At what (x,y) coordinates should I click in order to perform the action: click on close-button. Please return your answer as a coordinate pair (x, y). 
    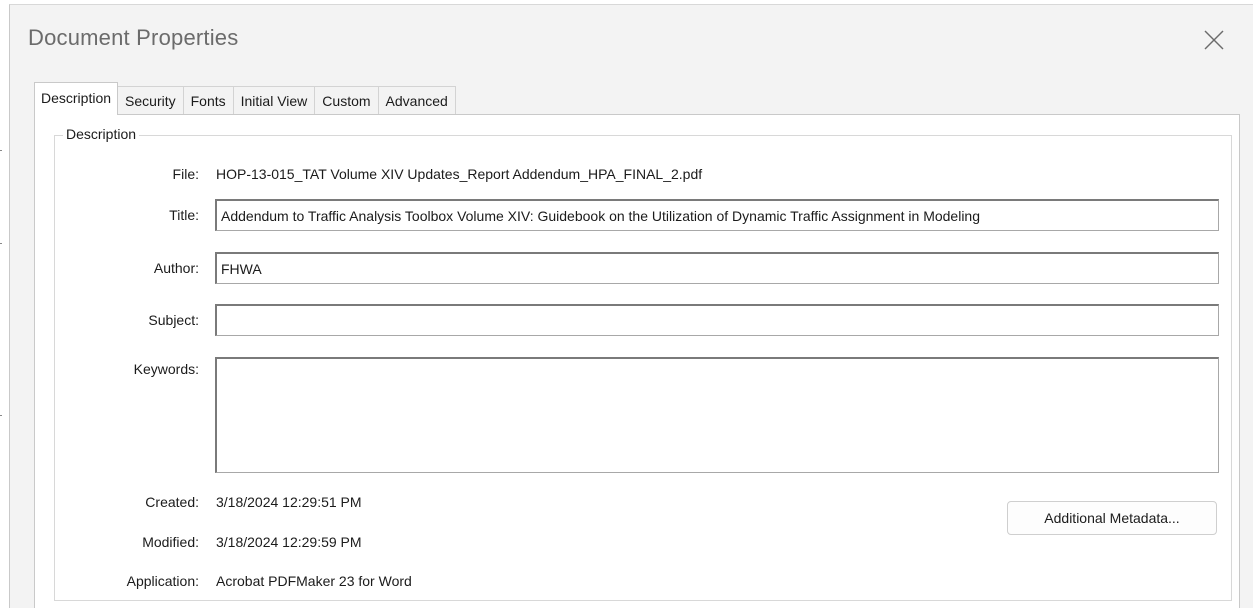
    Looking at the image, I should click on (1215, 40).